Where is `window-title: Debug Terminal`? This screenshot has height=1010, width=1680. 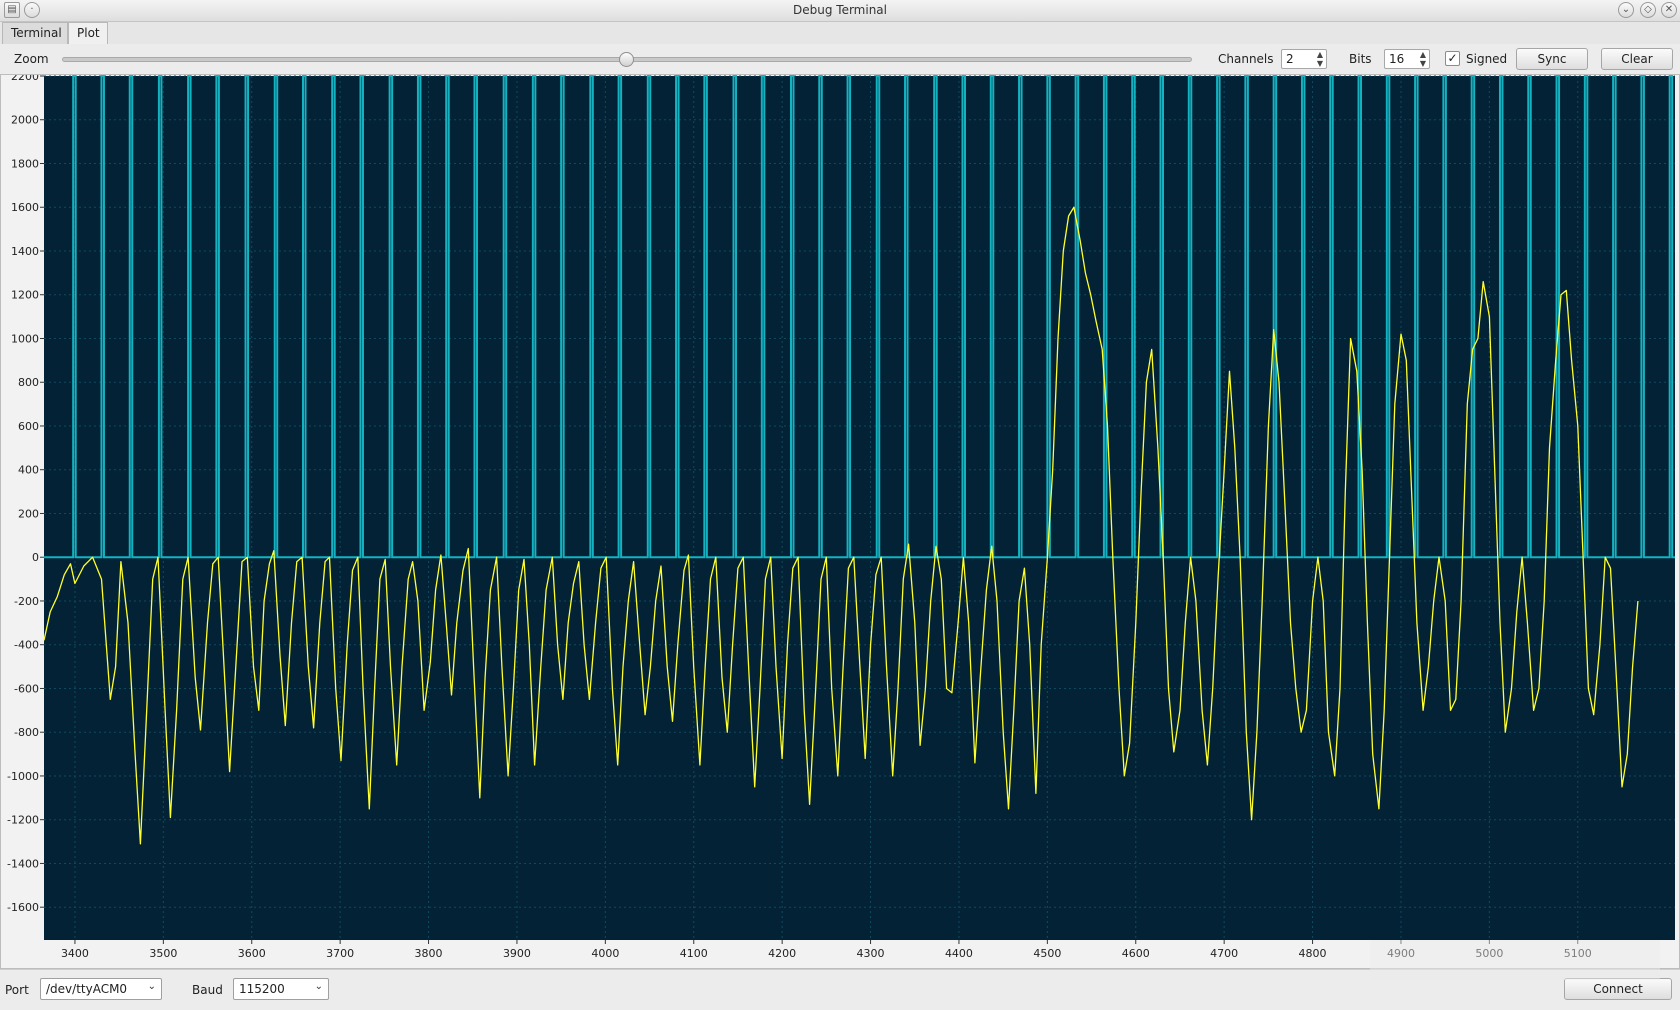
window-title: Debug Terminal is located at coordinates (840, 10).